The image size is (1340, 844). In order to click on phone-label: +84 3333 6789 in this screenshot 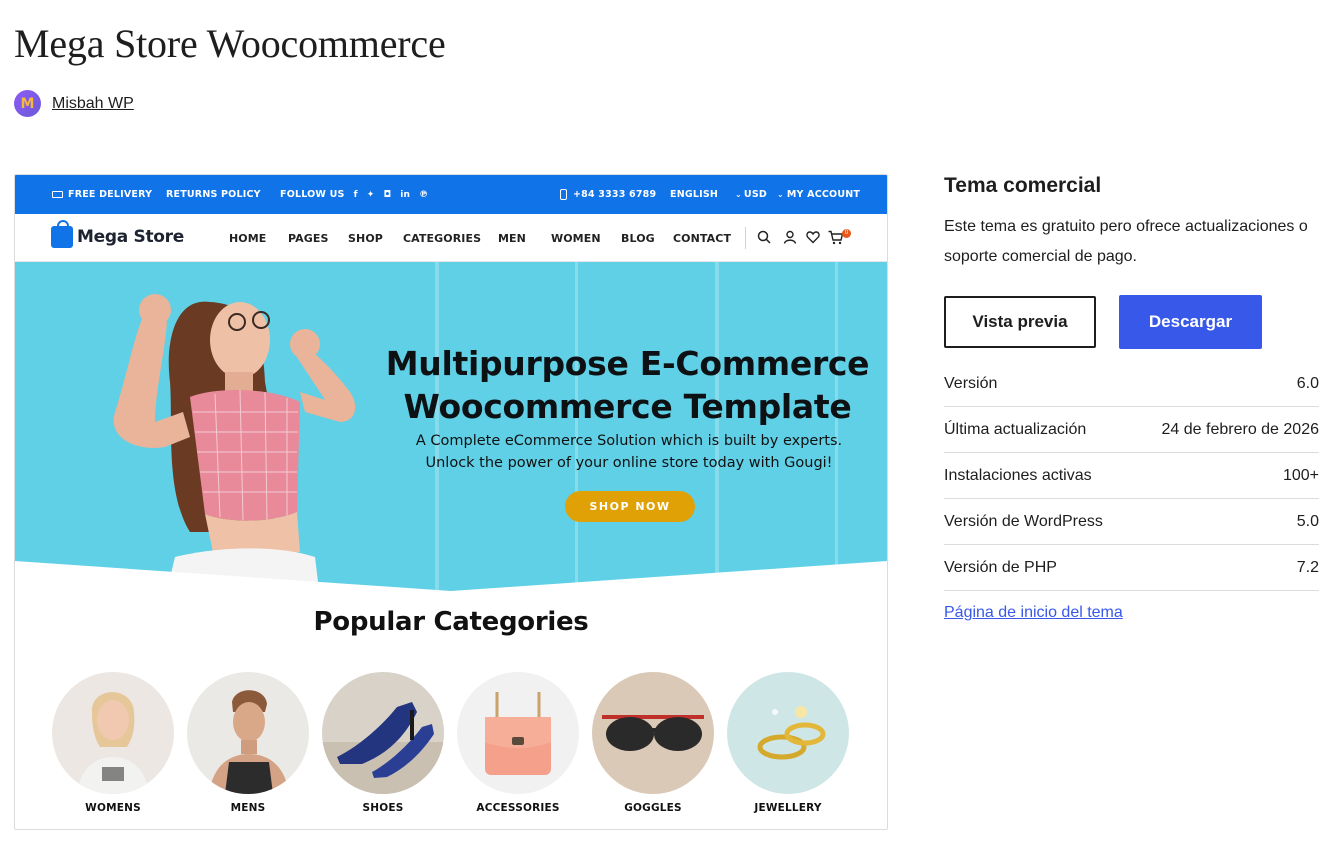, I will do `click(615, 194)`.